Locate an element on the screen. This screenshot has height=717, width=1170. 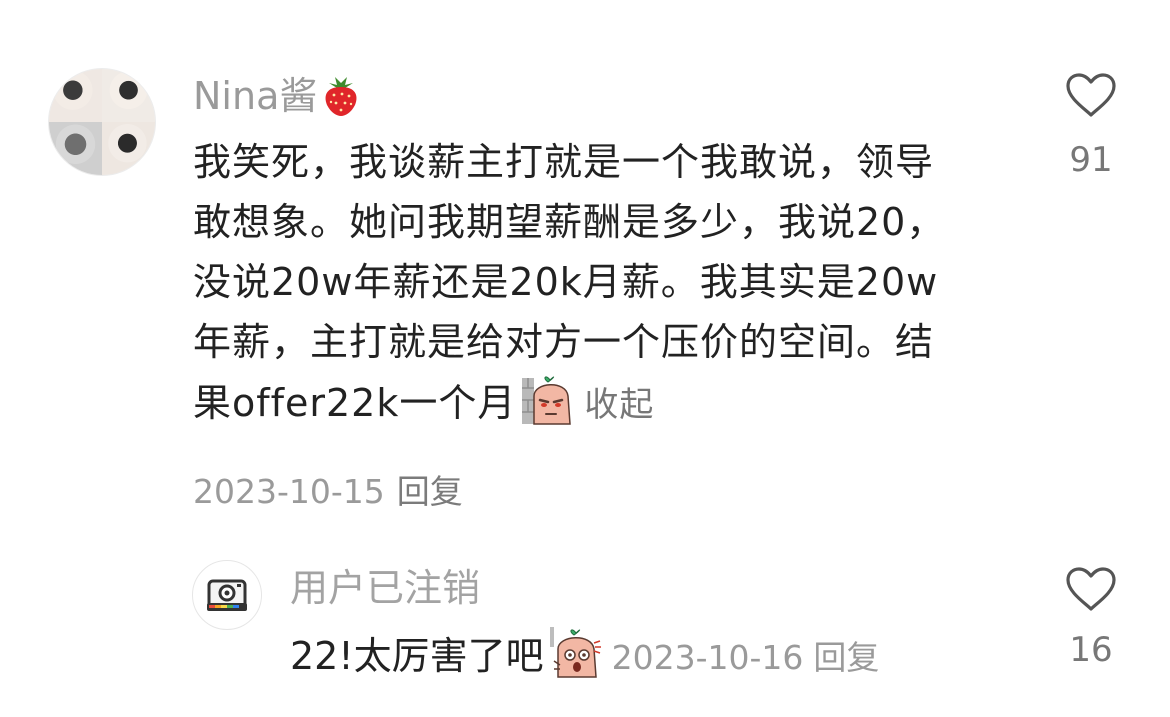
comment-meta: 2023-10-15 回复 is located at coordinates (328, 492).